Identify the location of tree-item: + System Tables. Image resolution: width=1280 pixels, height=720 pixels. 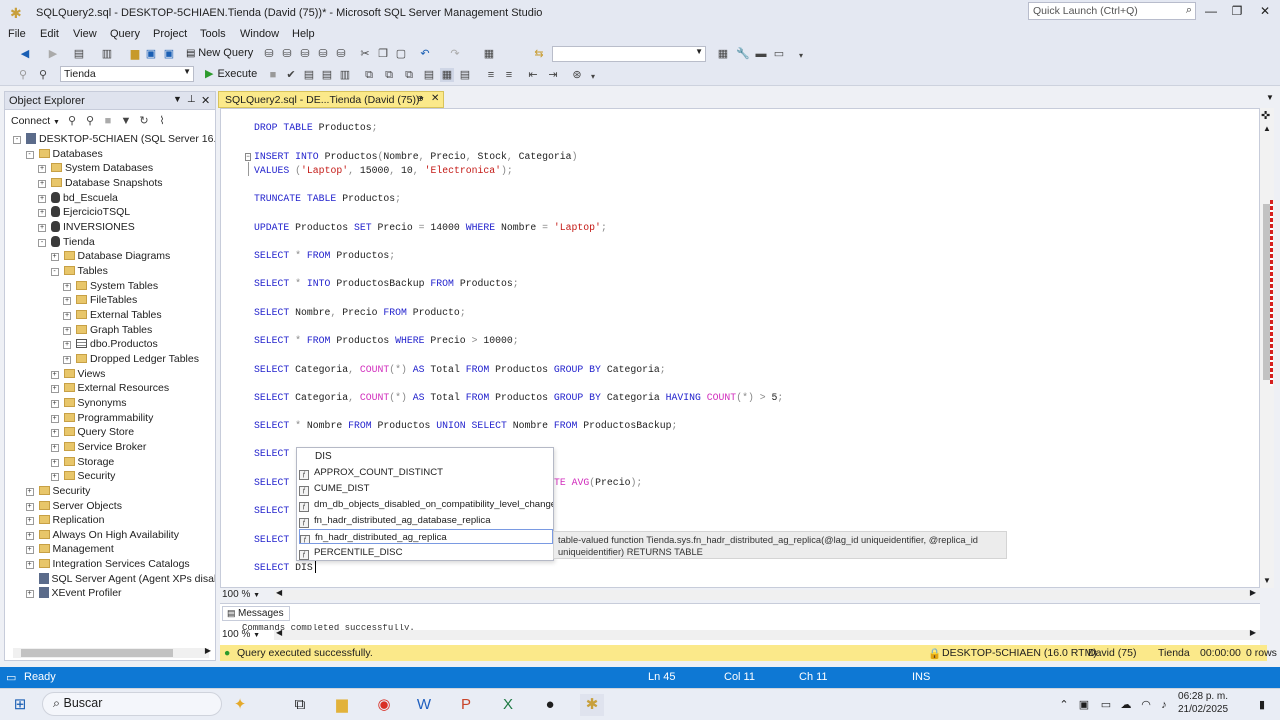
(110, 286).